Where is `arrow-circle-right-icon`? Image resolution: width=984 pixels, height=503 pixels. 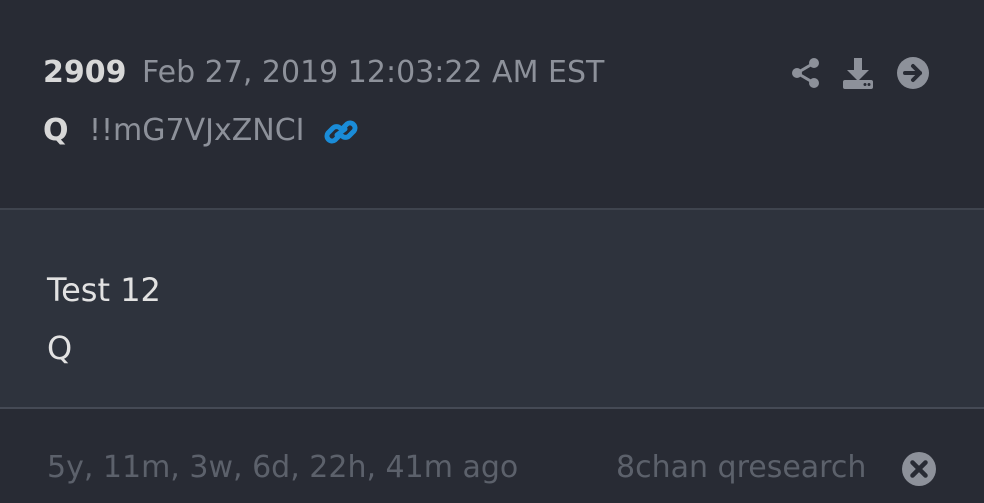
arrow-circle-right-icon is located at coordinates (913, 73).